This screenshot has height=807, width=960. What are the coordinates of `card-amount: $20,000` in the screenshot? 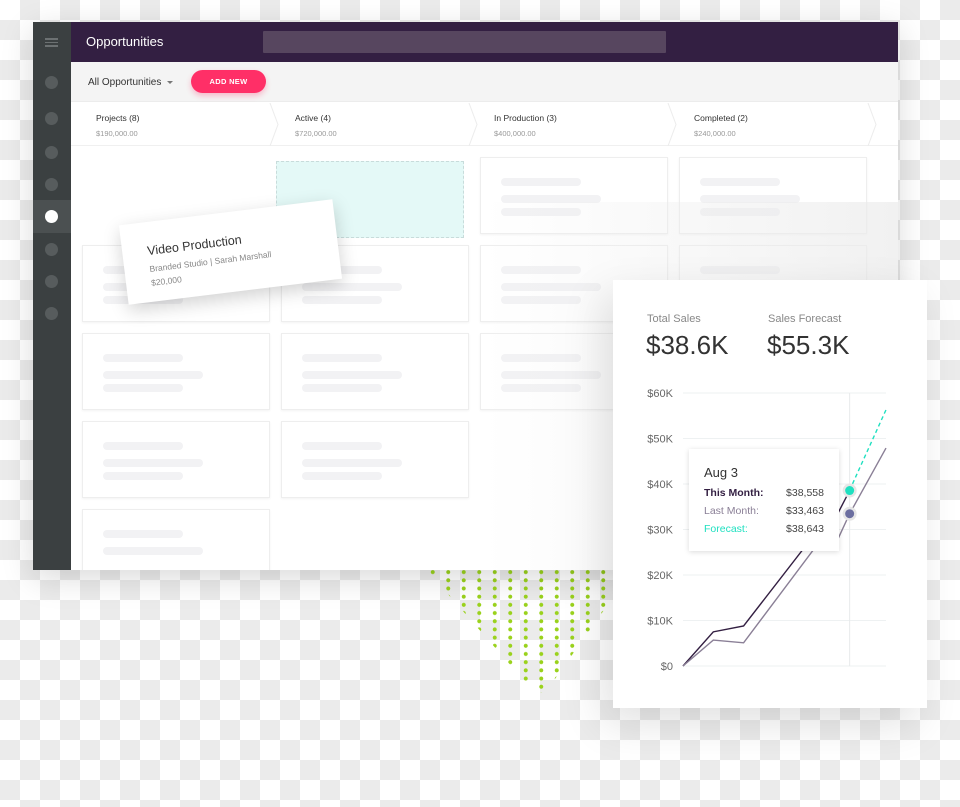 It's located at (166, 281).